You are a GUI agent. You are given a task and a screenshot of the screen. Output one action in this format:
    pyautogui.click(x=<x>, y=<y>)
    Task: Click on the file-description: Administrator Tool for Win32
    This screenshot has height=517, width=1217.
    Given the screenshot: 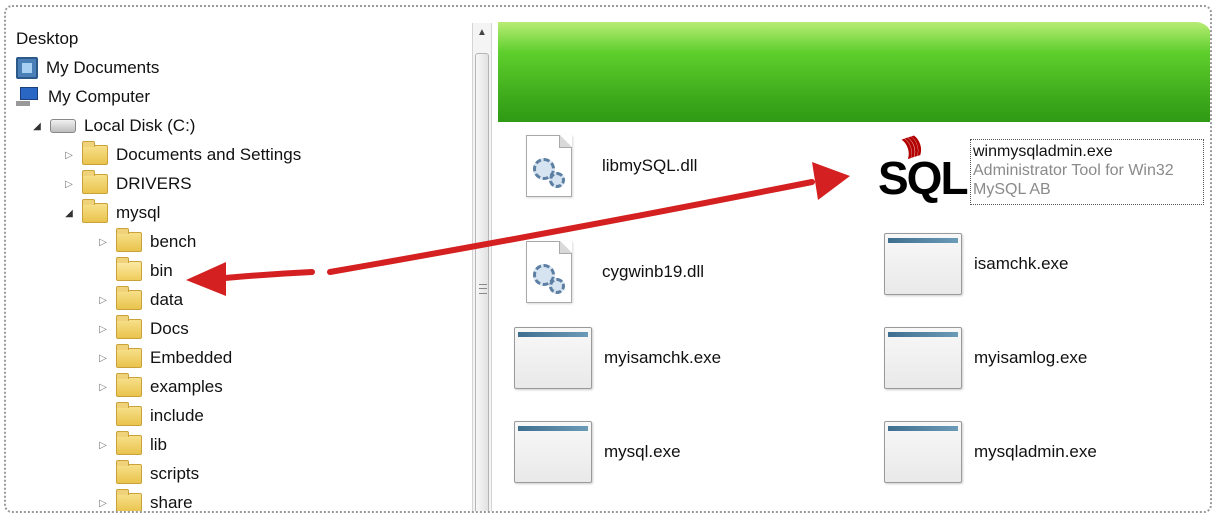 What is the action you would take?
    pyautogui.click(x=1073, y=170)
    